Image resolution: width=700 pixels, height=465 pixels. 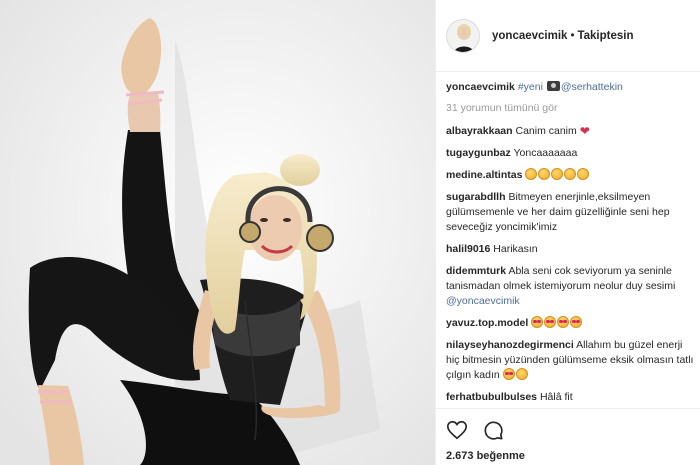 I want to click on heart-outline-icon, so click(x=457, y=430).